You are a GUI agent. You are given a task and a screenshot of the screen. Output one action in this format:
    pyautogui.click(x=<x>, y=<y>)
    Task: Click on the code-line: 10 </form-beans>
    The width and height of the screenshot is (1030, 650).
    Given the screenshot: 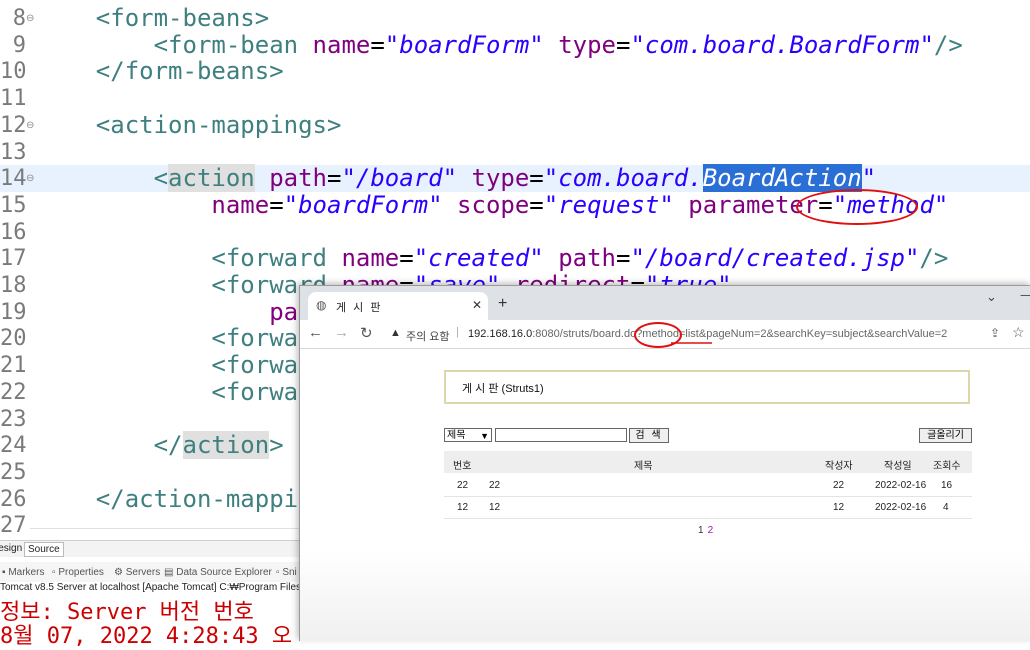 What is the action you would take?
    pyautogui.click(x=515, y=71)
    